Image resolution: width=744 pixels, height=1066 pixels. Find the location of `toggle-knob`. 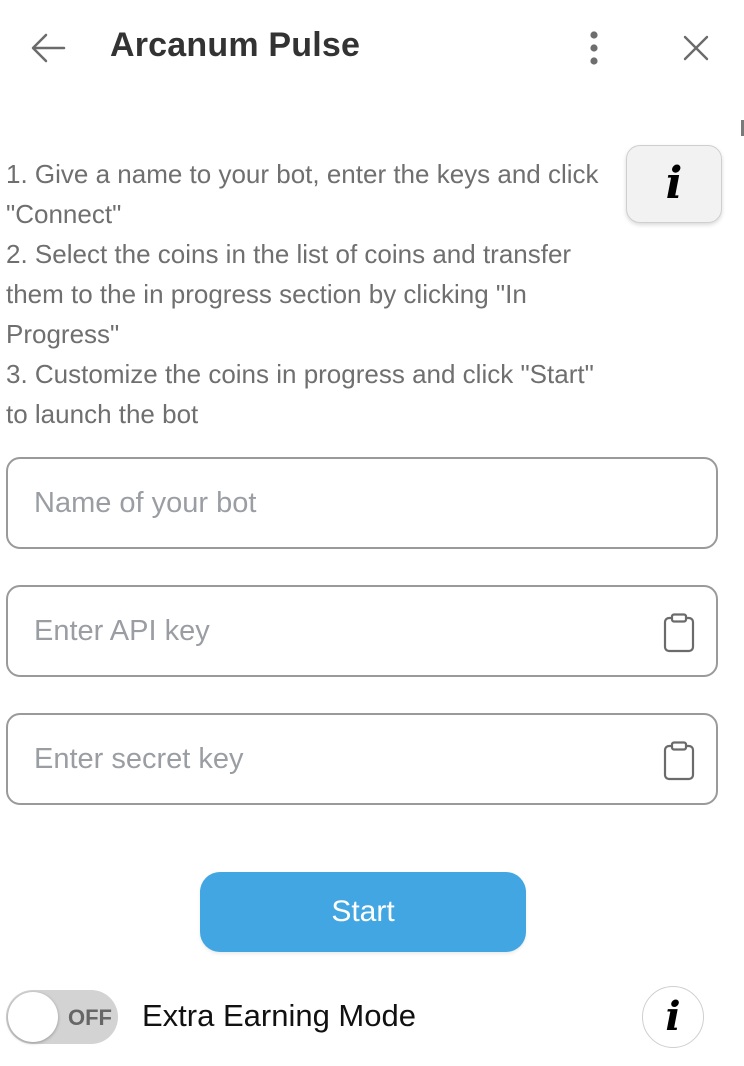

toggle-knob is located at coordinates (33, 1017).